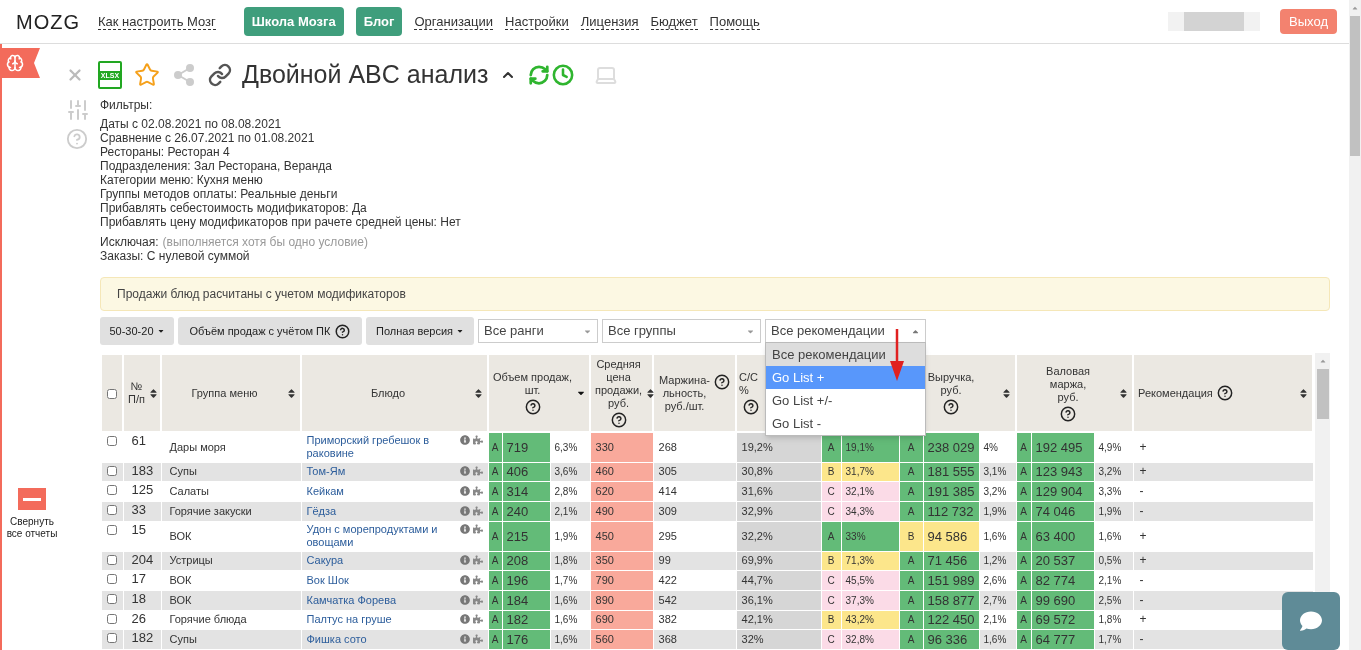 The width and height of the screenshot is (1361, 650). I want to click on table-cell: 368, so click(695, 639).